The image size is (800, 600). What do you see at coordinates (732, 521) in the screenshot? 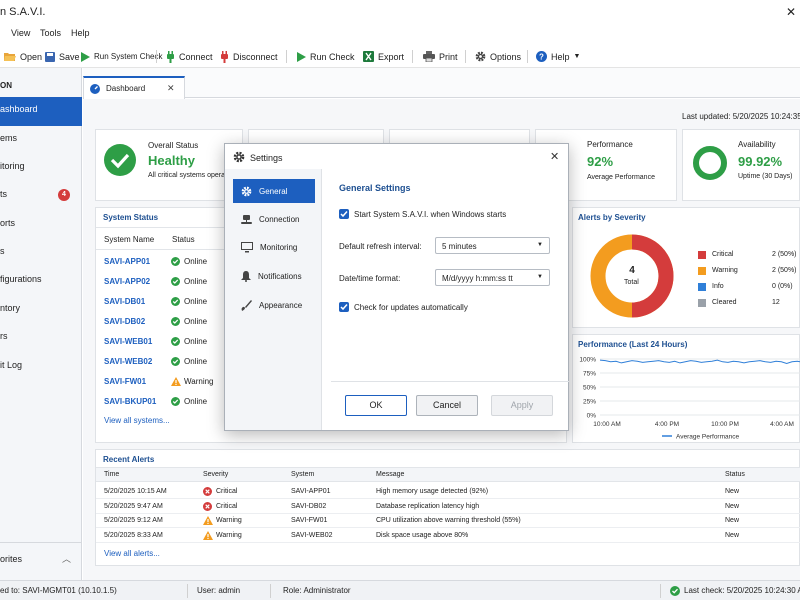
I see `alert-status: New` at bounding box center [732, 521].